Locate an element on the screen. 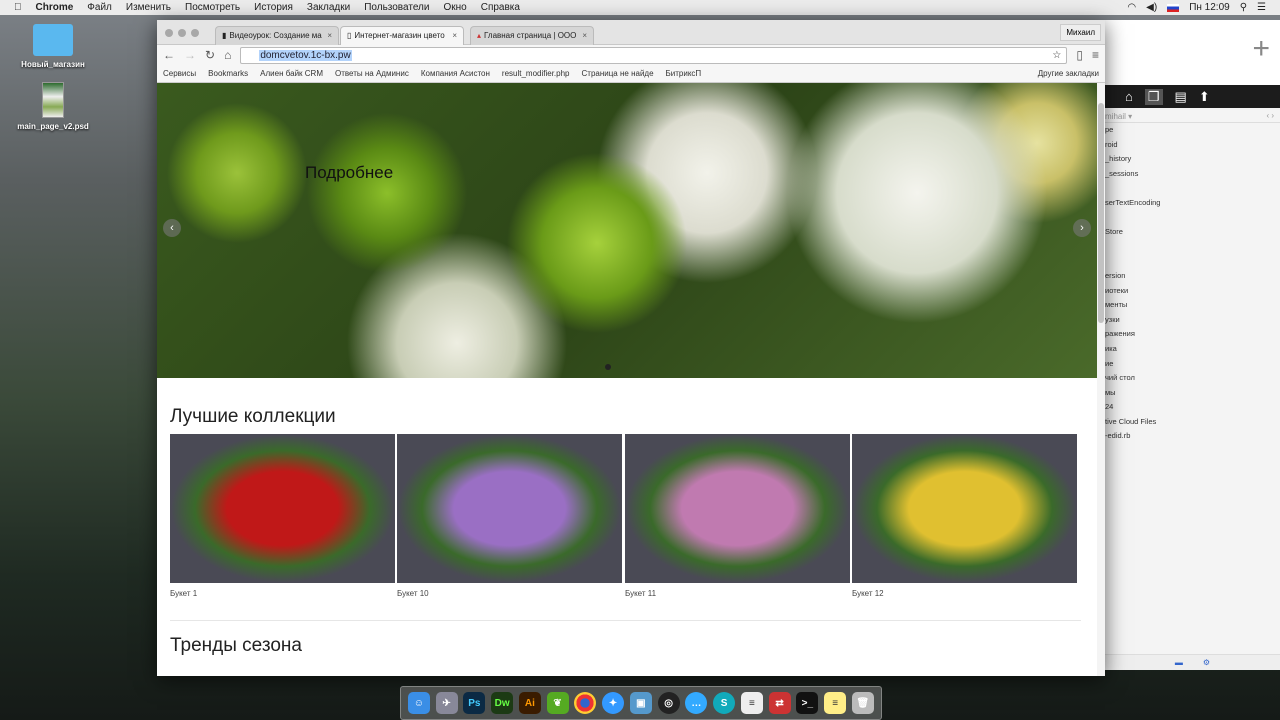  notifications-icon: ☰ is located at coordinates (1261, 7).